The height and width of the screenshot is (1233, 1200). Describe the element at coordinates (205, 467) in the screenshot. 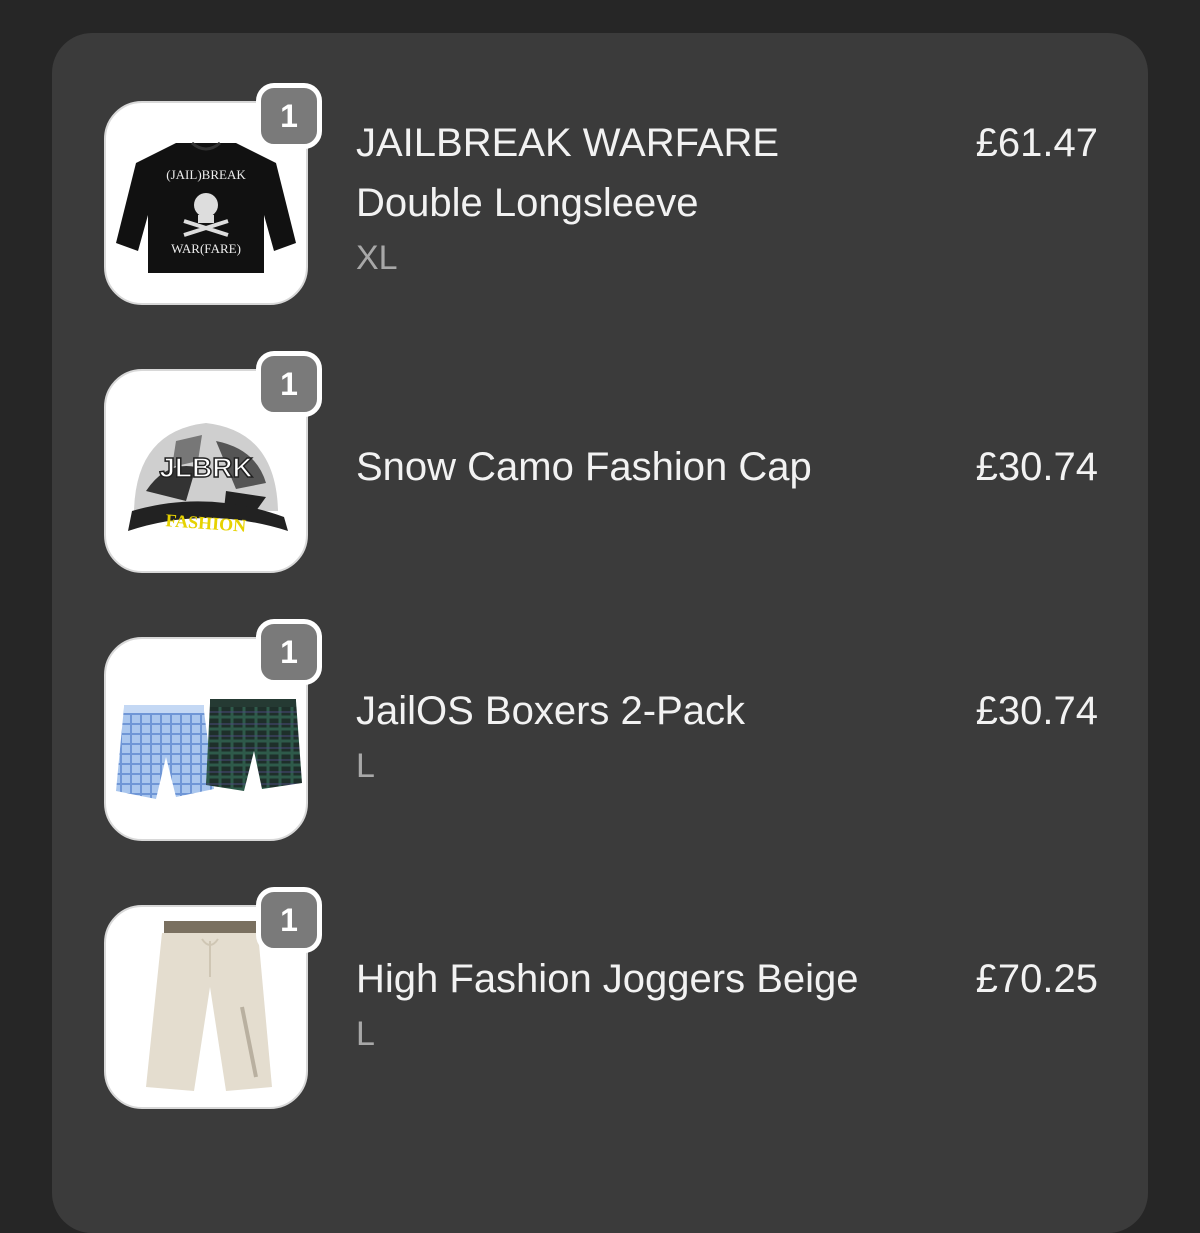

I see `image-text-top: JLBRK` at that location.